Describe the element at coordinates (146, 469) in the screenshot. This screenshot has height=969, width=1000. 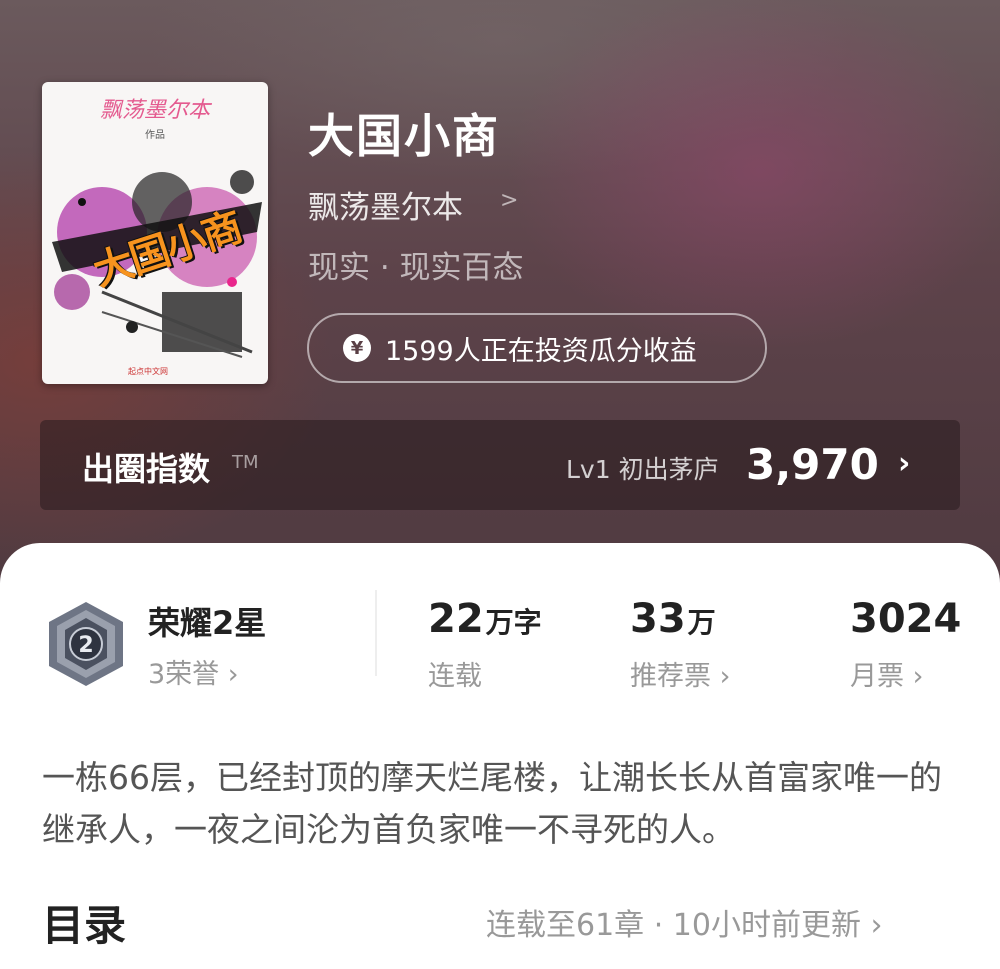
I see `index-label: 出圈指数` at that location.